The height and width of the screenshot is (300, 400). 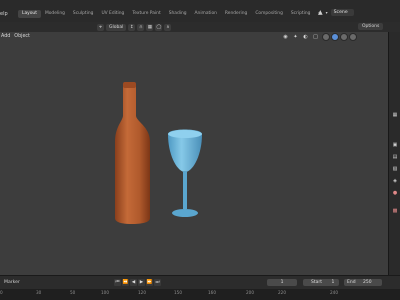 I want to click on ruler-tick: 50, so click(x=73, y=292).